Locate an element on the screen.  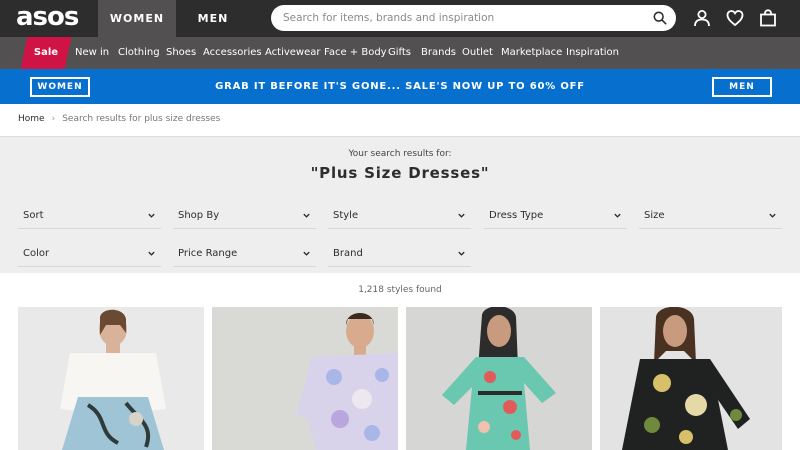
filter-label: Price Range is located at coordinates (208, 253).